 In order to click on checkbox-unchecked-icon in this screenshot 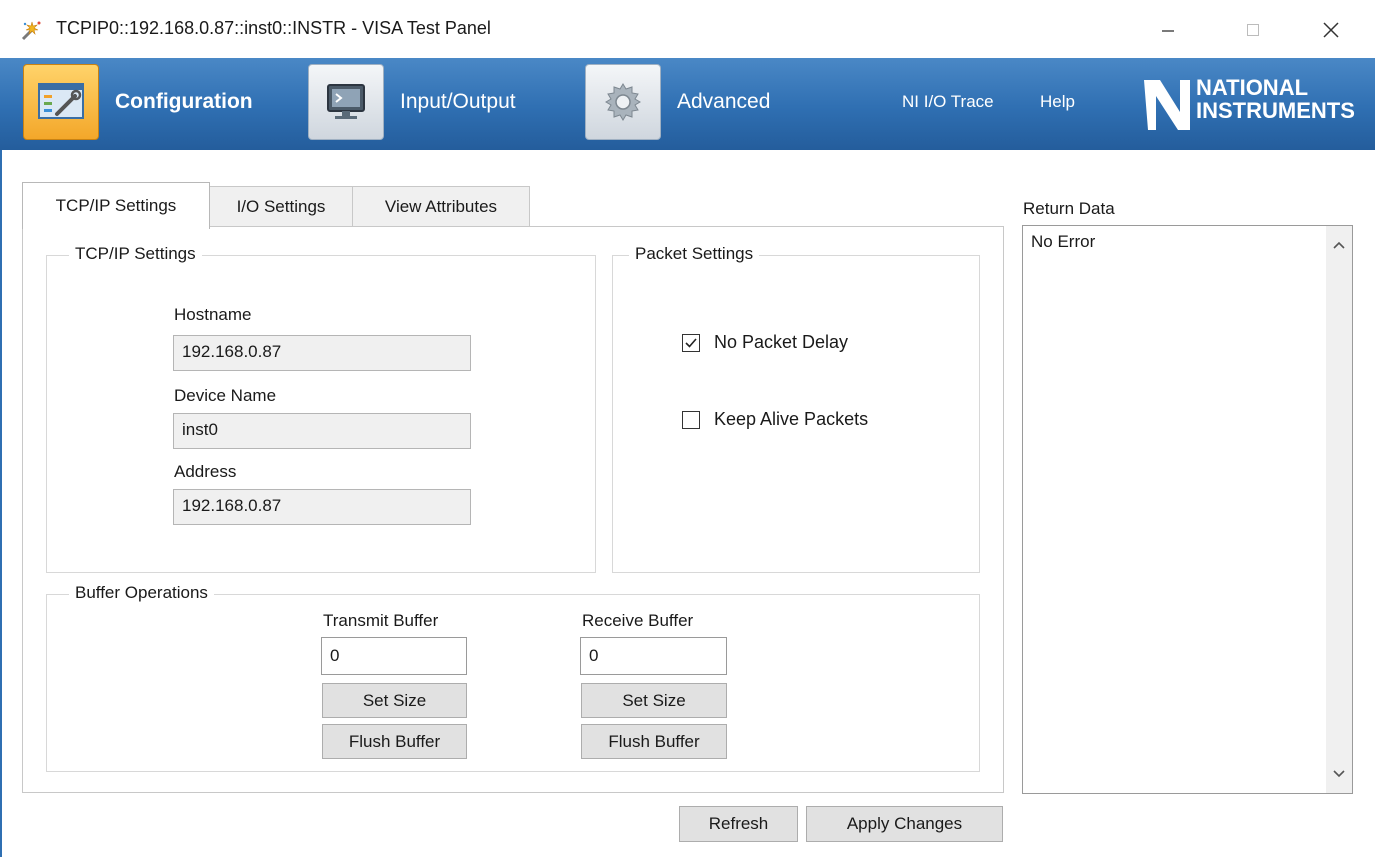, I will do `click(691, 419)`.